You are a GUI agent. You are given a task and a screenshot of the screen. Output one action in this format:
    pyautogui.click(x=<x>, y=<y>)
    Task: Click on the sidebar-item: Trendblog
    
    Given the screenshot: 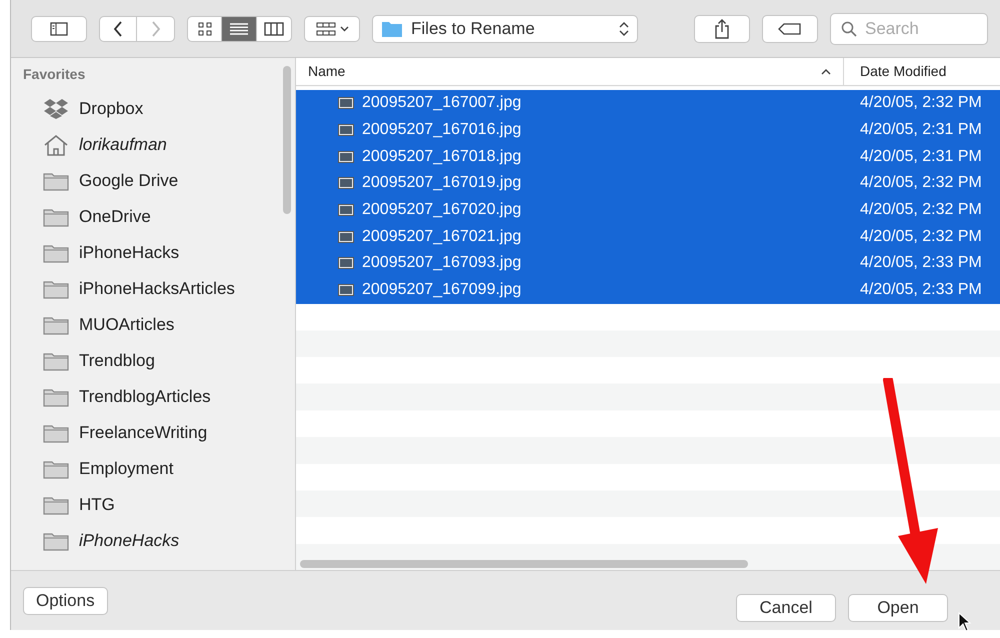 What is the action you would take?
    pyautogui.click(x=159, y=361)
    